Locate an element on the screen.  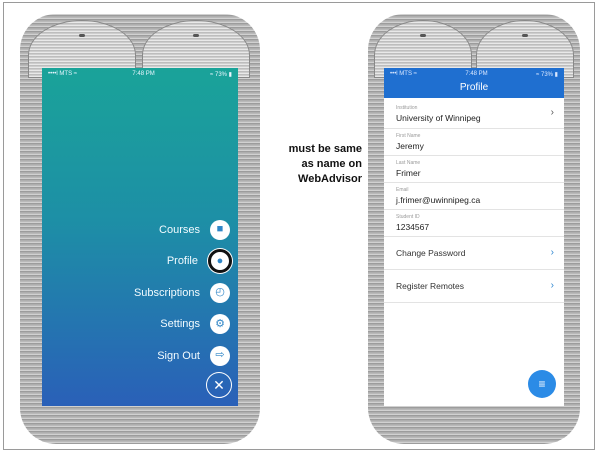
field-value: Jeremy is located at coordinates (410, 146).